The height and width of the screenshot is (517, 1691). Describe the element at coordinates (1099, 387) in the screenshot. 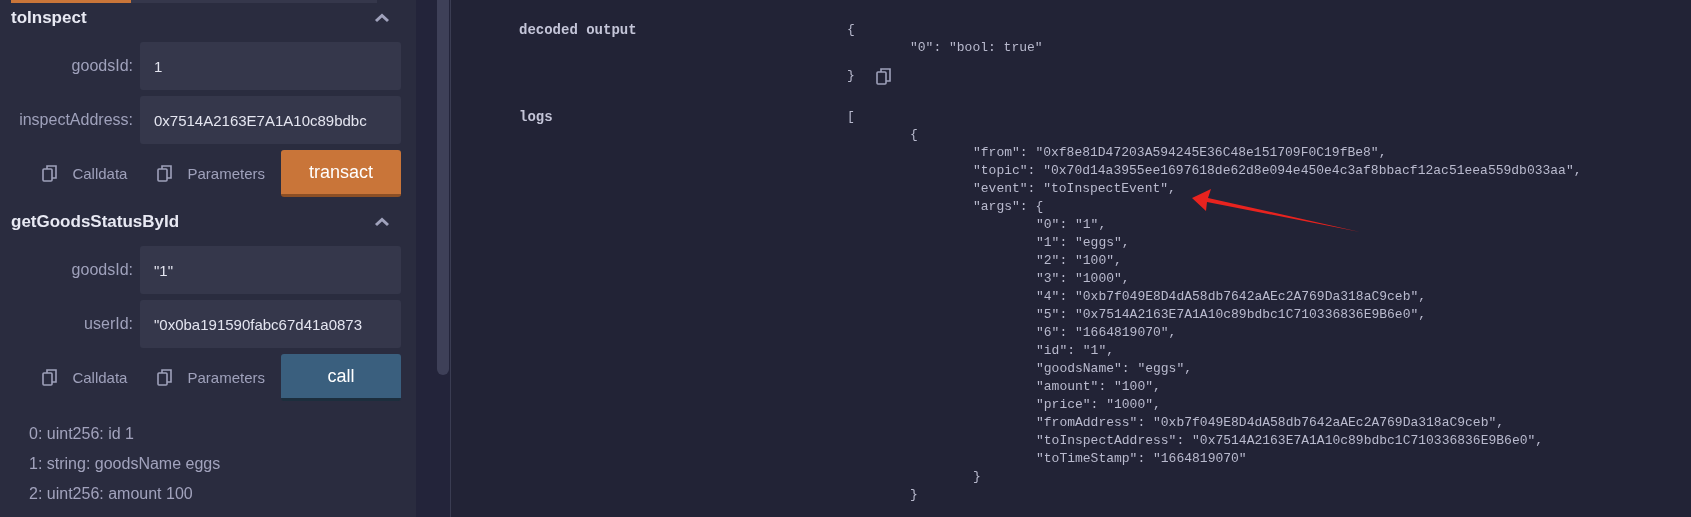

I see `json-line: "amount": "100",` at that location.